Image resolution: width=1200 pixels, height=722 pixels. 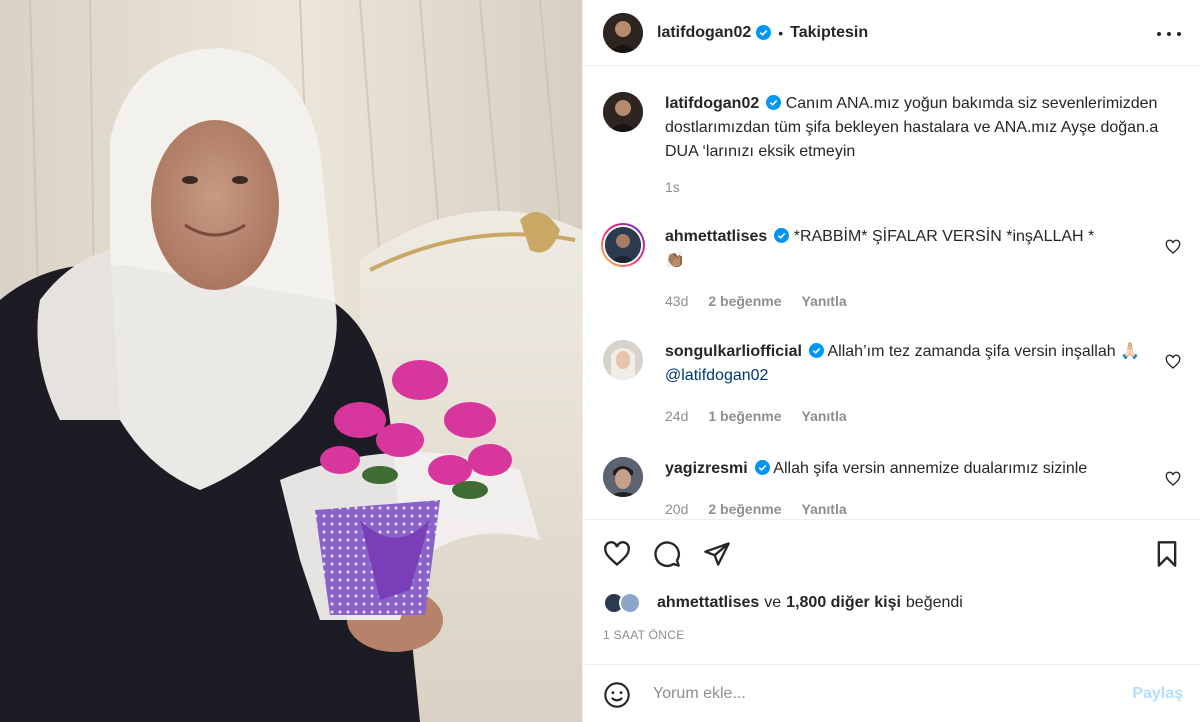 I want to click on comment-username: yagizresmi, so click(x=706, y=468).